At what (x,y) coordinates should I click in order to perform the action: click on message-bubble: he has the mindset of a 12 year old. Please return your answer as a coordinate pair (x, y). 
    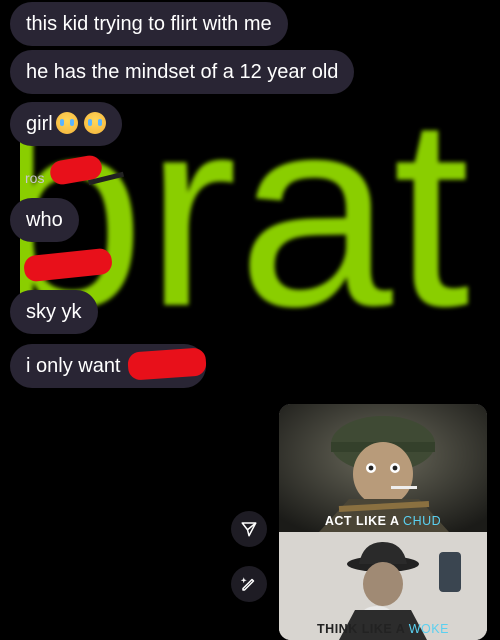
    Looking at the image, I should click on (182, 72).